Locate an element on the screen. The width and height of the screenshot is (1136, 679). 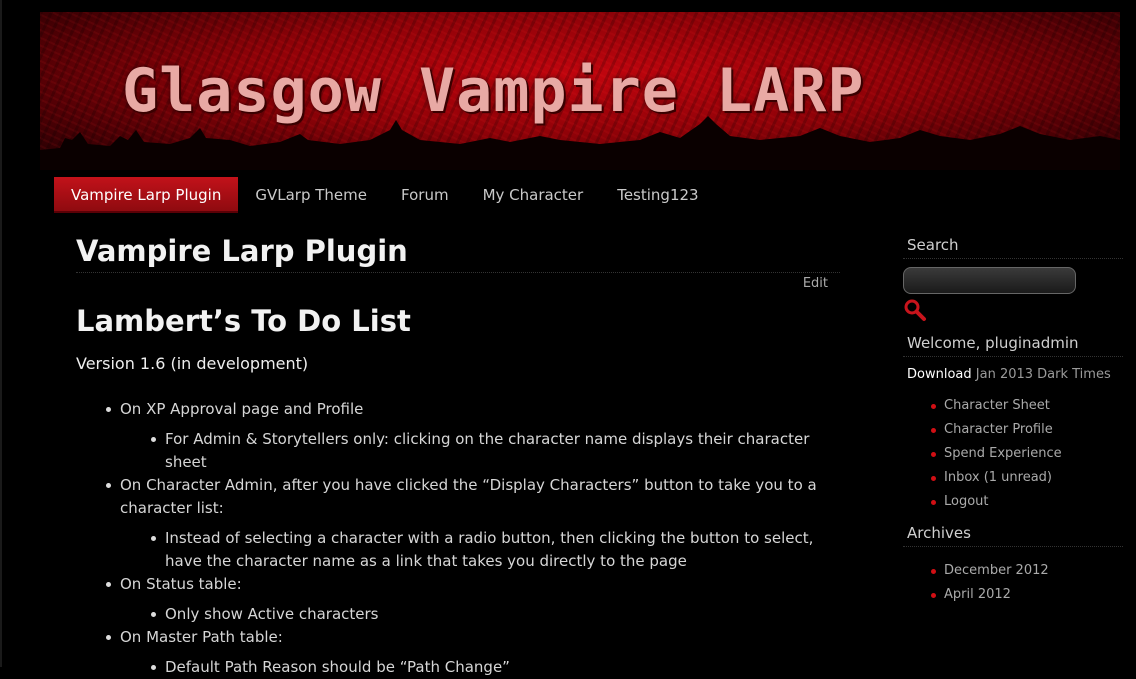
page-title: Vampire Larp Plugin is located at coordinates (458, 250).